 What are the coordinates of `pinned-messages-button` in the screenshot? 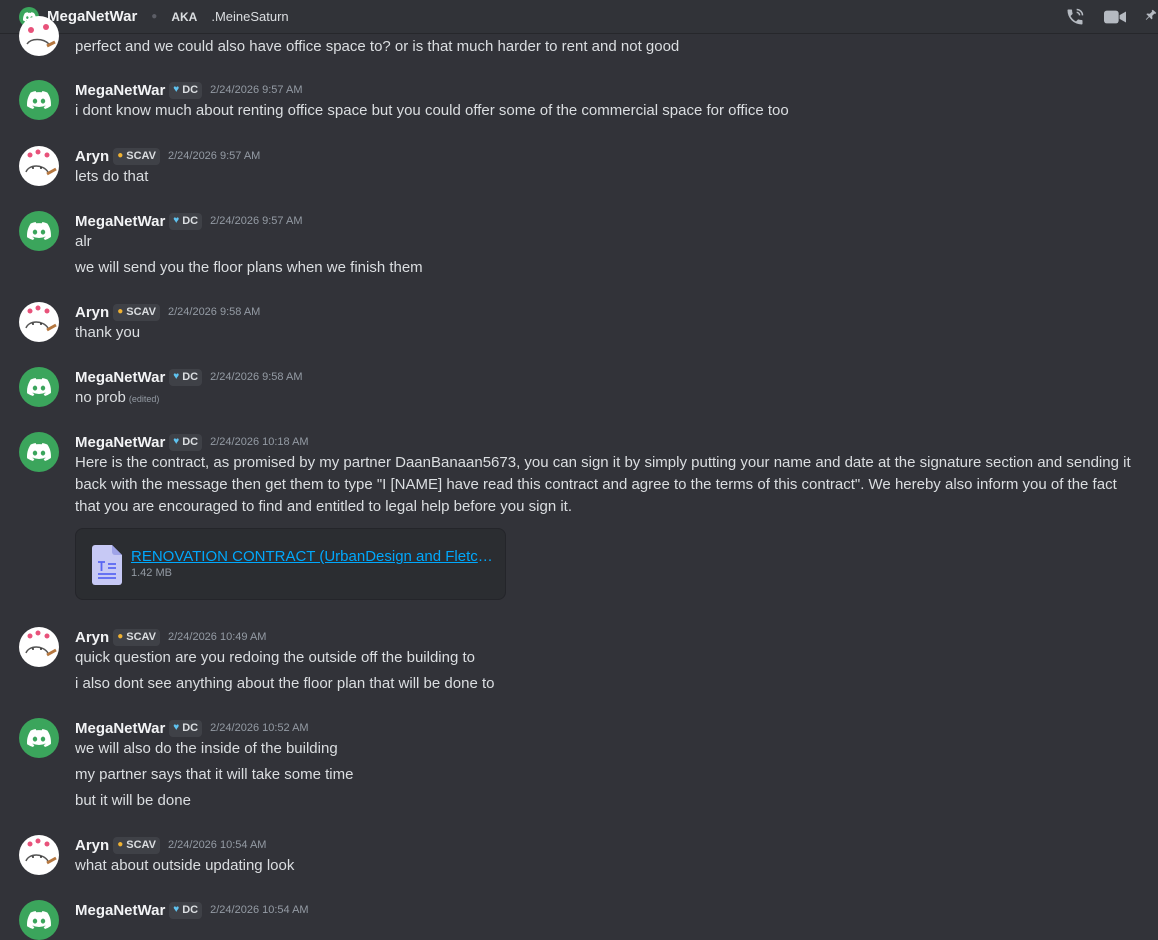 It's located at (1151, 17).